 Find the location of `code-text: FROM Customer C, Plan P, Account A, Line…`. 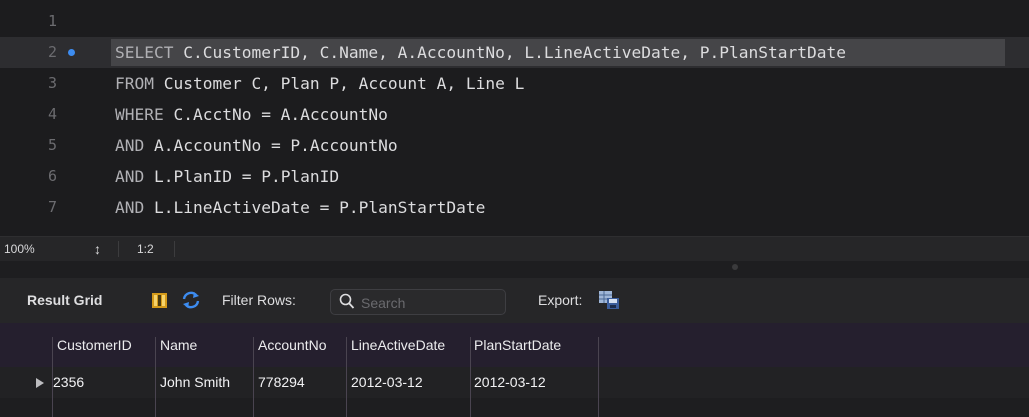

code-text: FROM Customer C, Plan P, Account A, Line… is located at coordinates (320, 83).